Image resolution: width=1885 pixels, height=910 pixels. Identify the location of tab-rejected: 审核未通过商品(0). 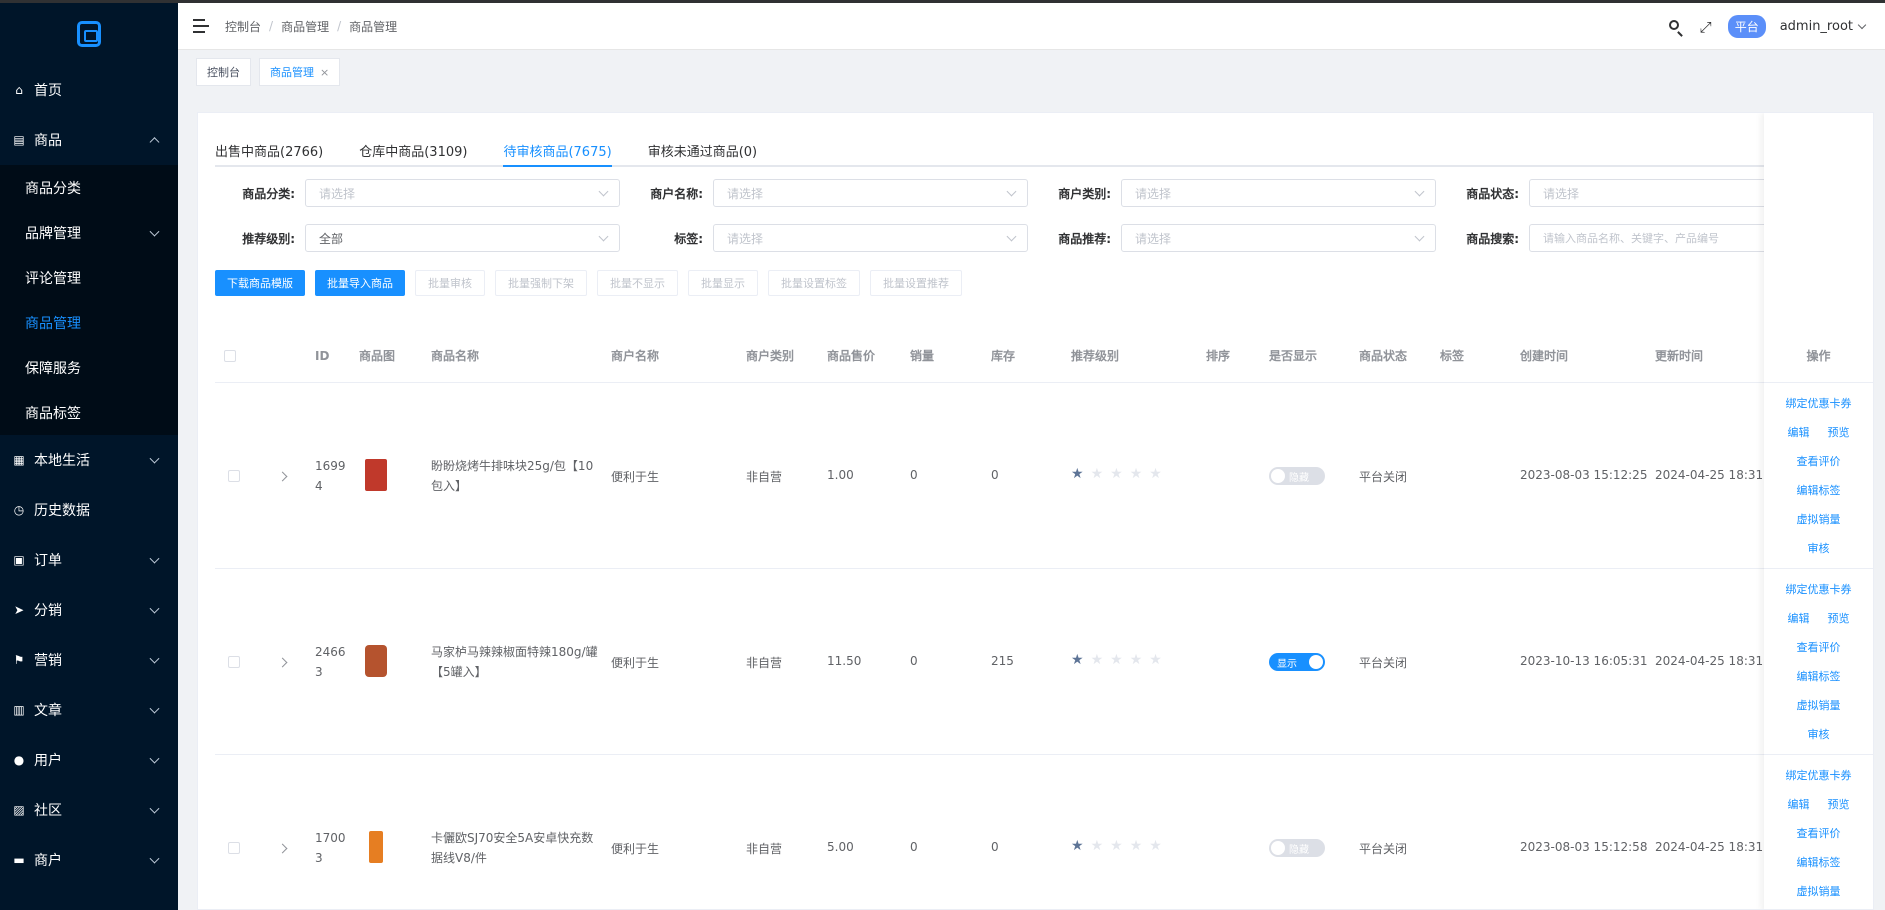
(702, 149).